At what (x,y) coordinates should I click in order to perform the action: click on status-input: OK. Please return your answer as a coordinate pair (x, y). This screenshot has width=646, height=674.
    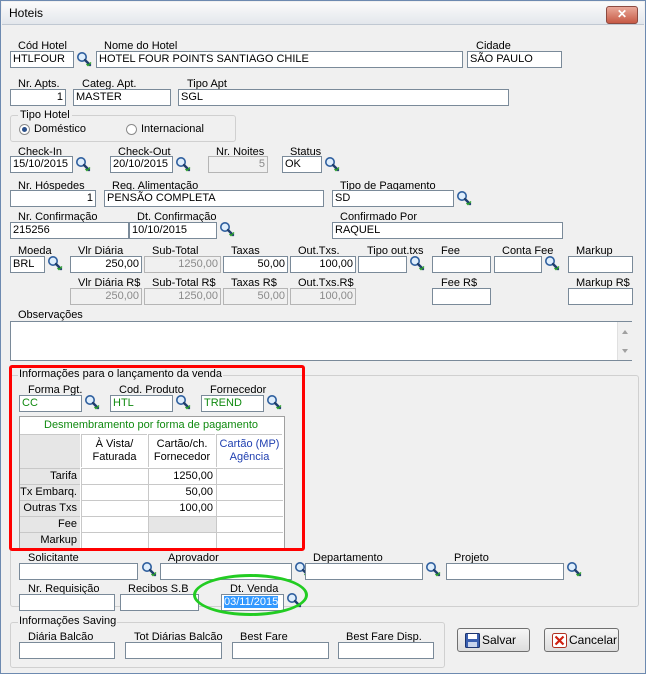
    Looking at the image, I should click on (302, 164).